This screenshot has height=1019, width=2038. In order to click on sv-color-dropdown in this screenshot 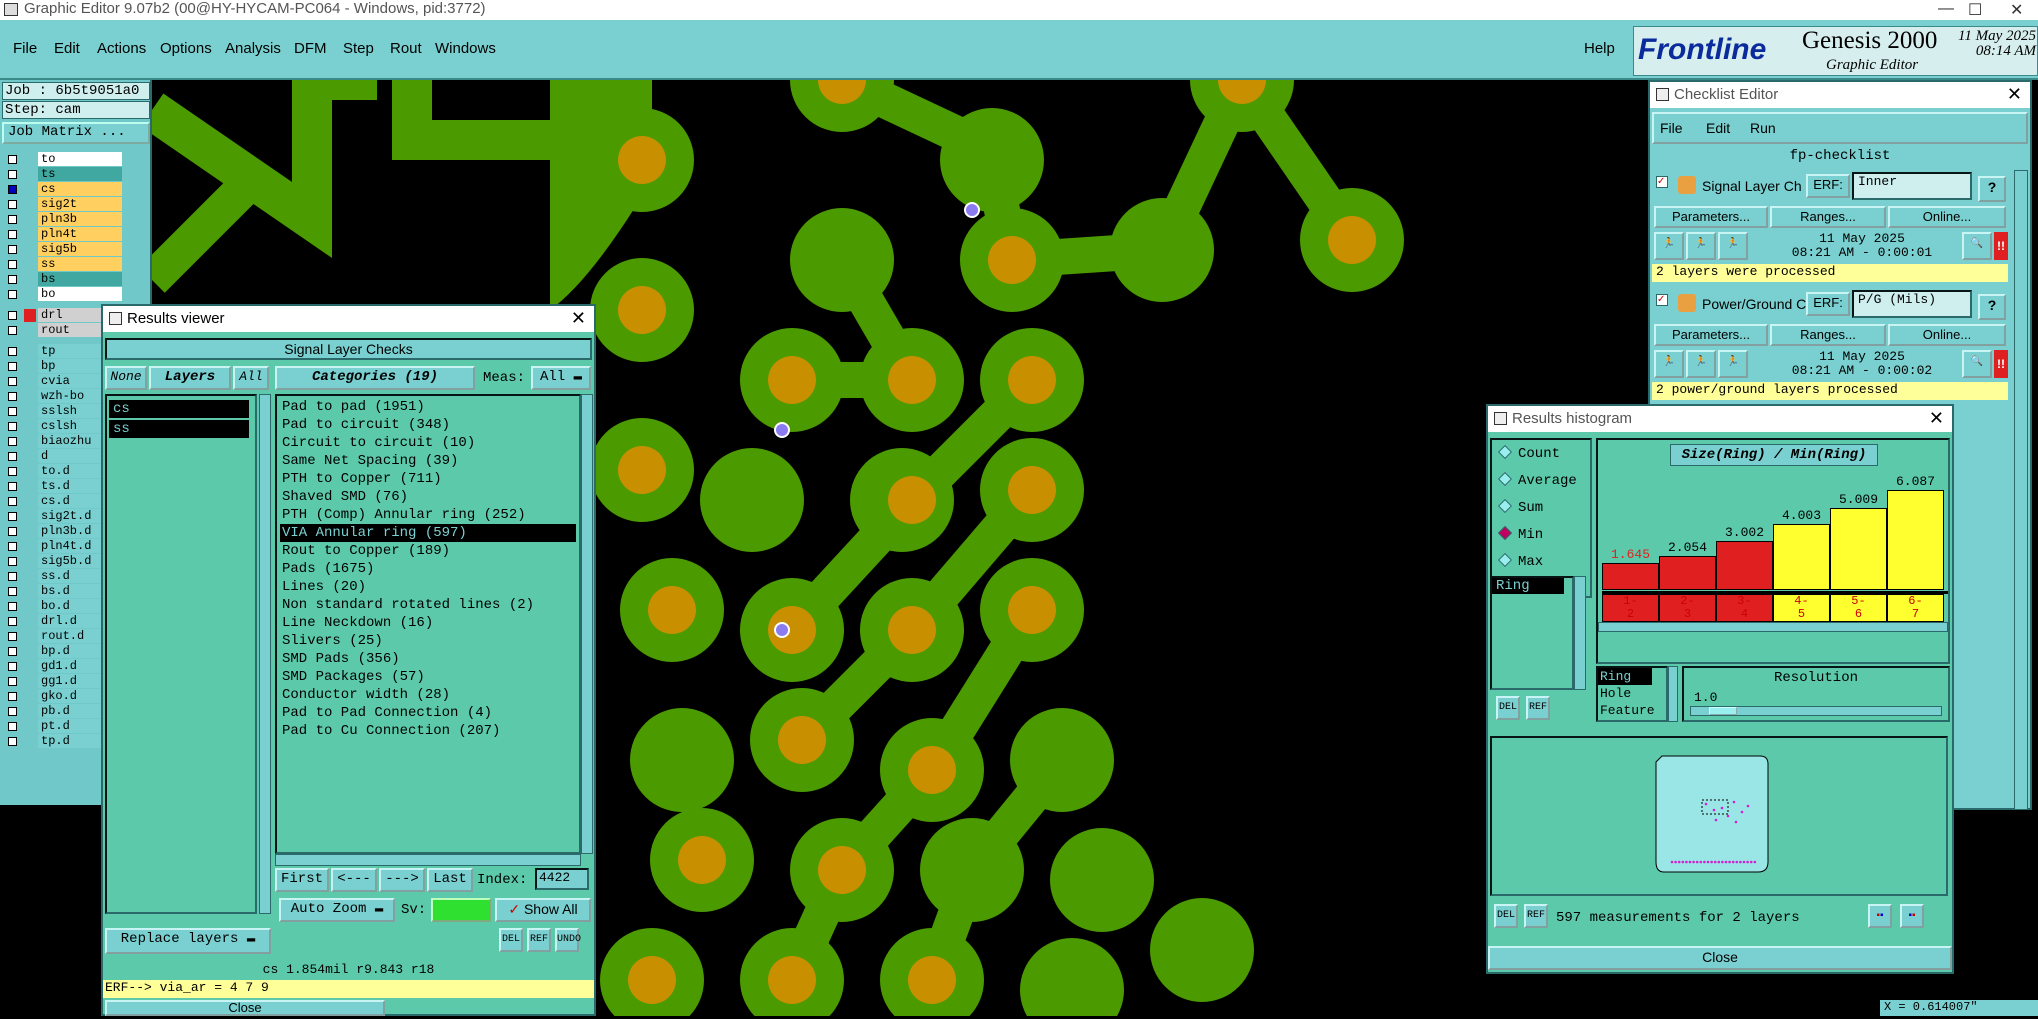, I will do `click(461, 910)`.